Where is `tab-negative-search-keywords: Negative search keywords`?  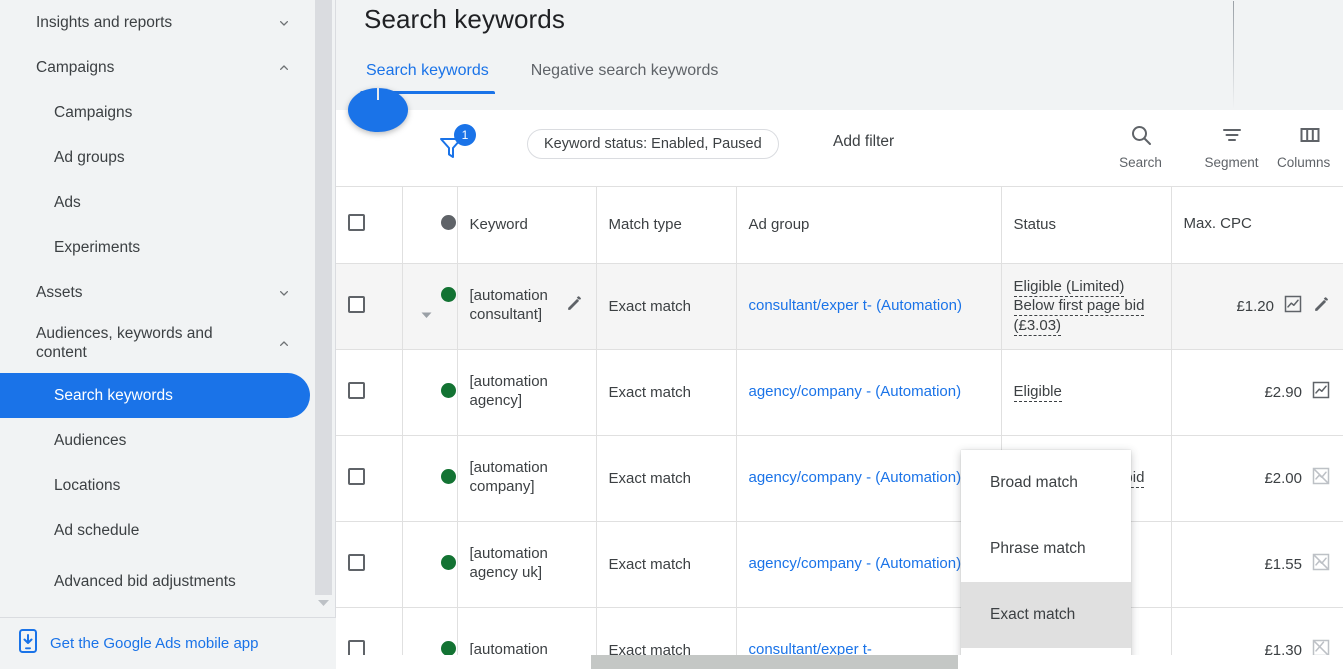
tab-negative-search-keywords: Negative search keywords is located at coordinates (625, 78).